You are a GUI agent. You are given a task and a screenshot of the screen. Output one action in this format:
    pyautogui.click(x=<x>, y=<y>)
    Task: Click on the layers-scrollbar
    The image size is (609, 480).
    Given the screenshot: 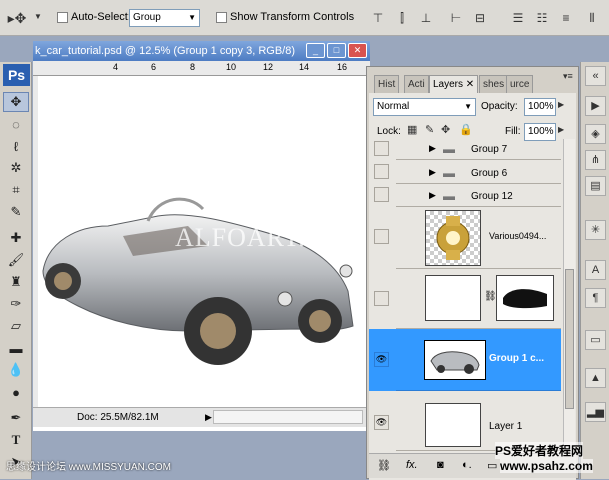 What is the action you would take?
    pyautogui.click(x=569, y=295)
    